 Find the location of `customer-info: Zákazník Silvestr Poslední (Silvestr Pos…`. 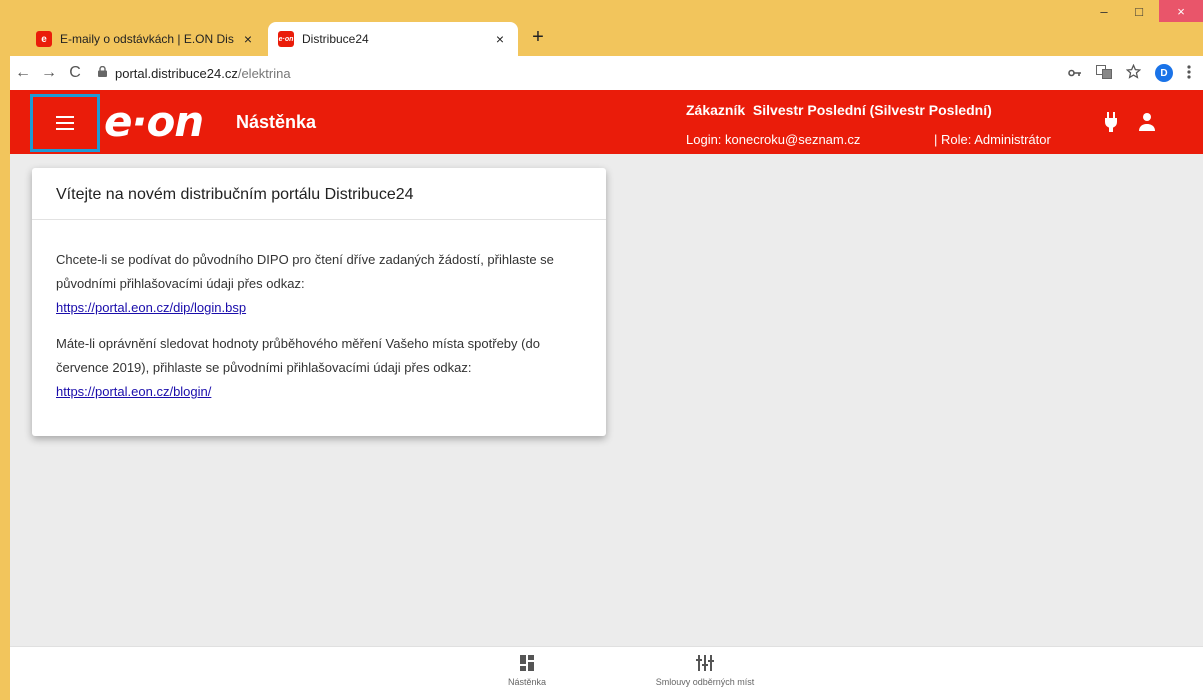

customer-info: Zákazník Silvestr Poslední (Silvestr Pos… is located at coordinates (839, 110).